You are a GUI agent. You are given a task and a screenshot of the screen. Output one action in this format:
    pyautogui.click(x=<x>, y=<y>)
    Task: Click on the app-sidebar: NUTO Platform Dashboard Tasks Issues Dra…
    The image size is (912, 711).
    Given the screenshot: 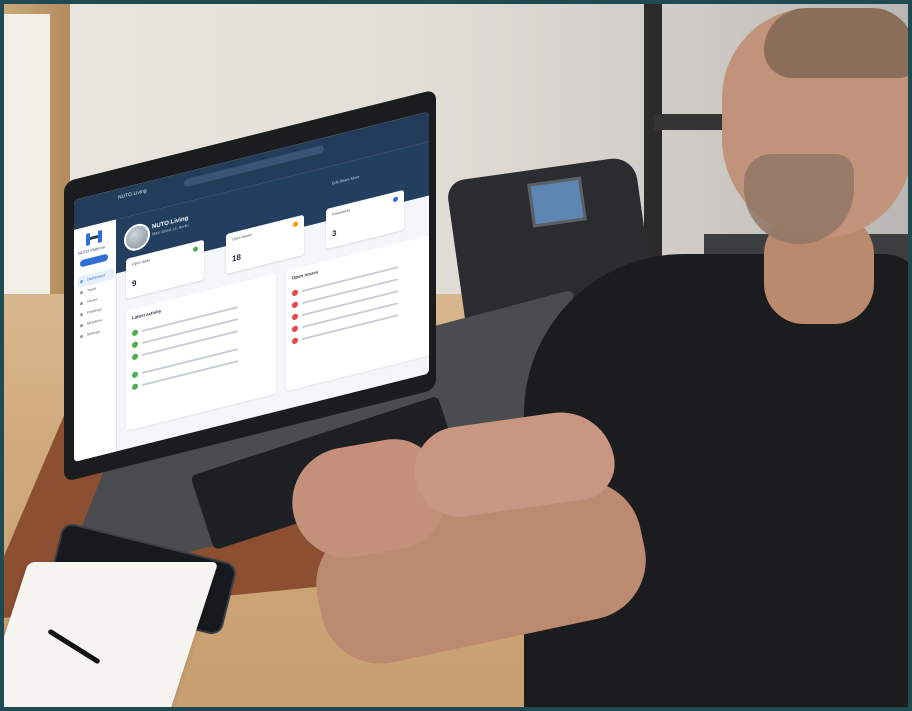 What is the action you would take?
    pyautogui.click(x=95, y=340)
    